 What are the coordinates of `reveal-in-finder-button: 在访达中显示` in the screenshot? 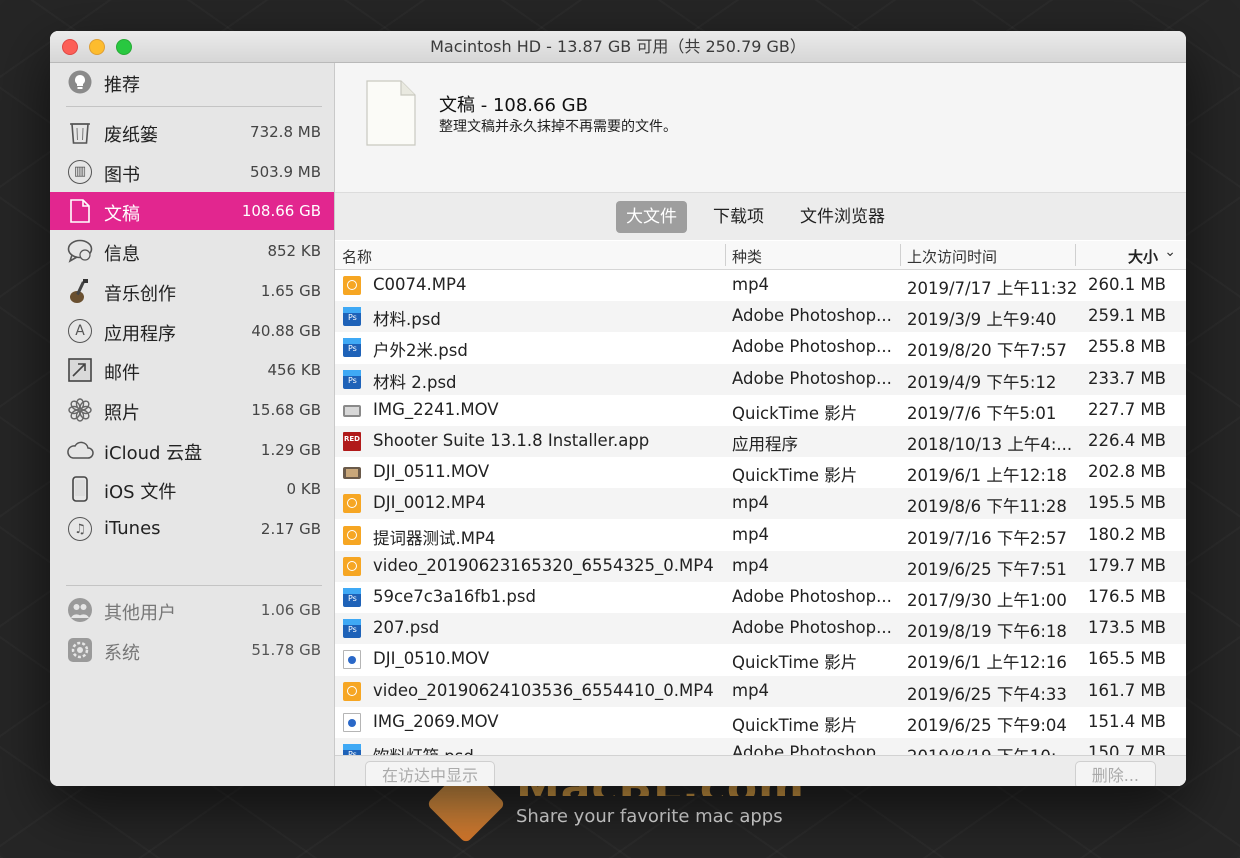 It's located at (430, 773).